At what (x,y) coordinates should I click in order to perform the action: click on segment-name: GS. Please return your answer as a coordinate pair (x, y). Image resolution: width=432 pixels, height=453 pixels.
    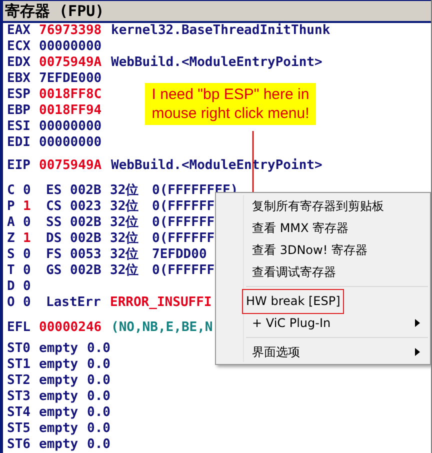
    Looking at the image, I should click on (54, 271).